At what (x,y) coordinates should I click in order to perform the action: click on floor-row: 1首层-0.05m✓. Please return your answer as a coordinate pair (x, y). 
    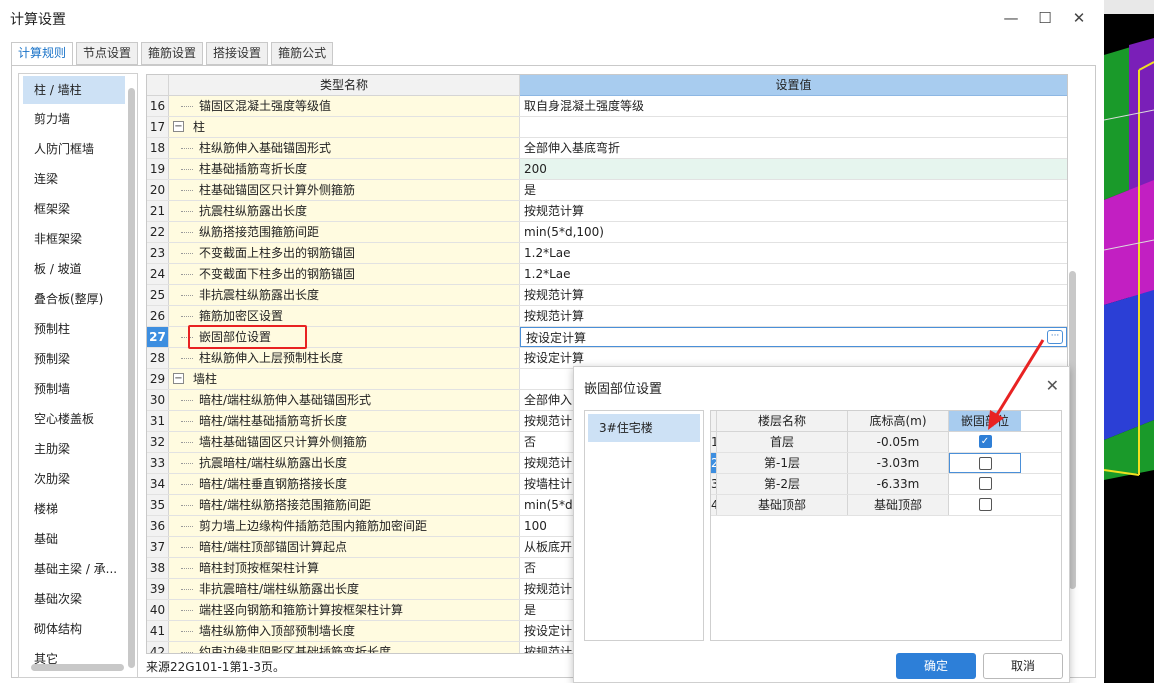
    Looking at the image, I should click on (886, 442).